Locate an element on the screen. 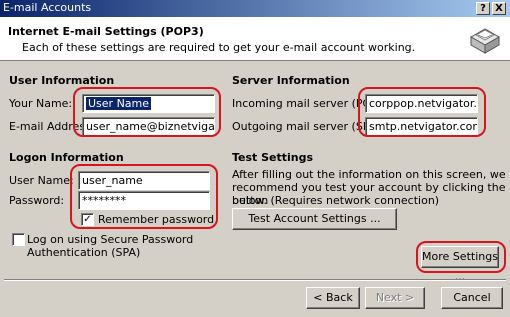 This screenshot has width=510, height=317. incoming-server-field: corppop.netvigator.com is located at coordinates (421, 103).